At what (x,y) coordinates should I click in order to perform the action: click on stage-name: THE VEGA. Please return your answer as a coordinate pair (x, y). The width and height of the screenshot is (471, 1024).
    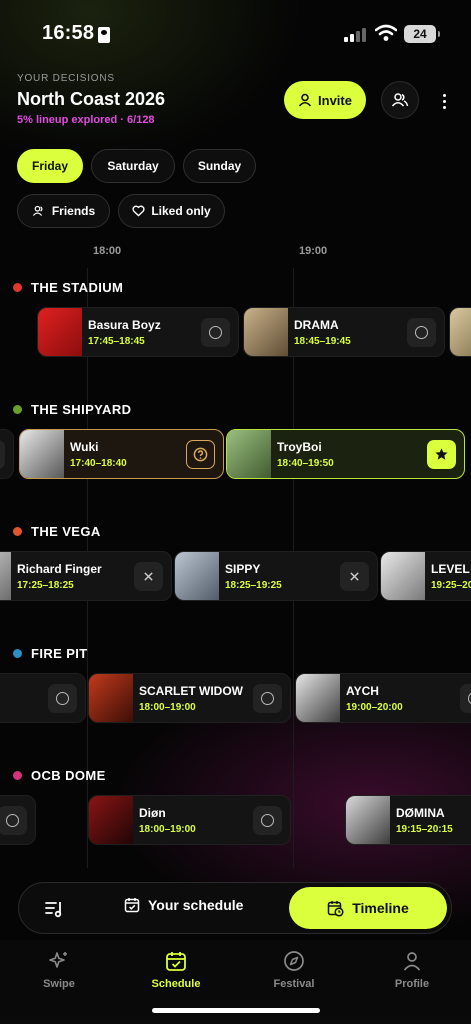
    Looking at the image, I should click on (66, 531).